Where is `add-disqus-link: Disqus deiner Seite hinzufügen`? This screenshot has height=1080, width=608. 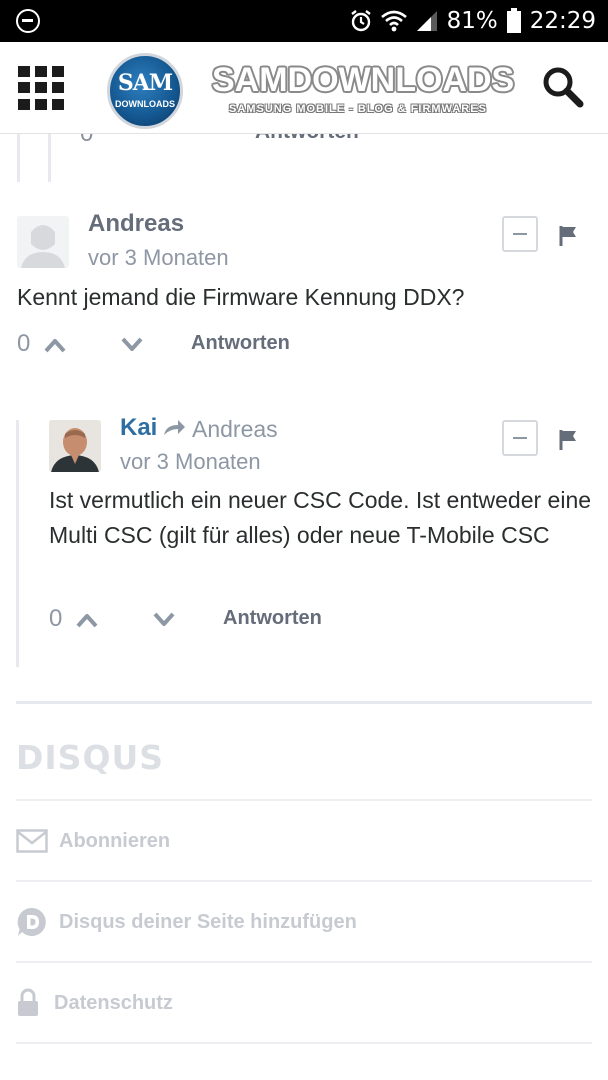
add-disqus-link: Disqus deiner Seite hinzufügen is located at coordinates (186, 922).